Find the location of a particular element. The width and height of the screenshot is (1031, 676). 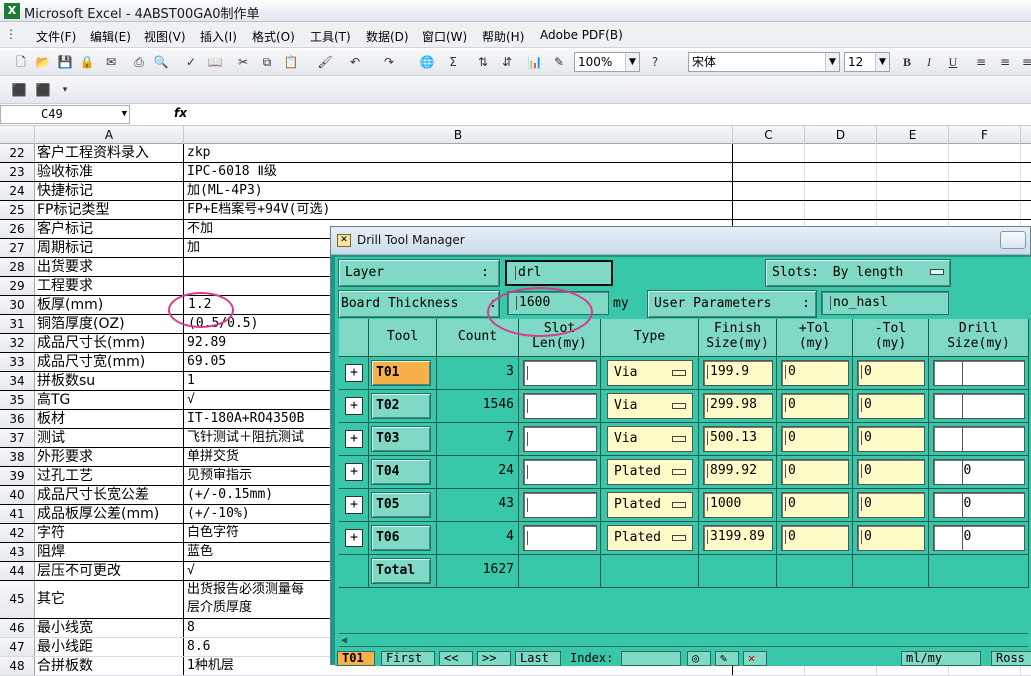

row-header: 39 is located at coordinates (17, 476).